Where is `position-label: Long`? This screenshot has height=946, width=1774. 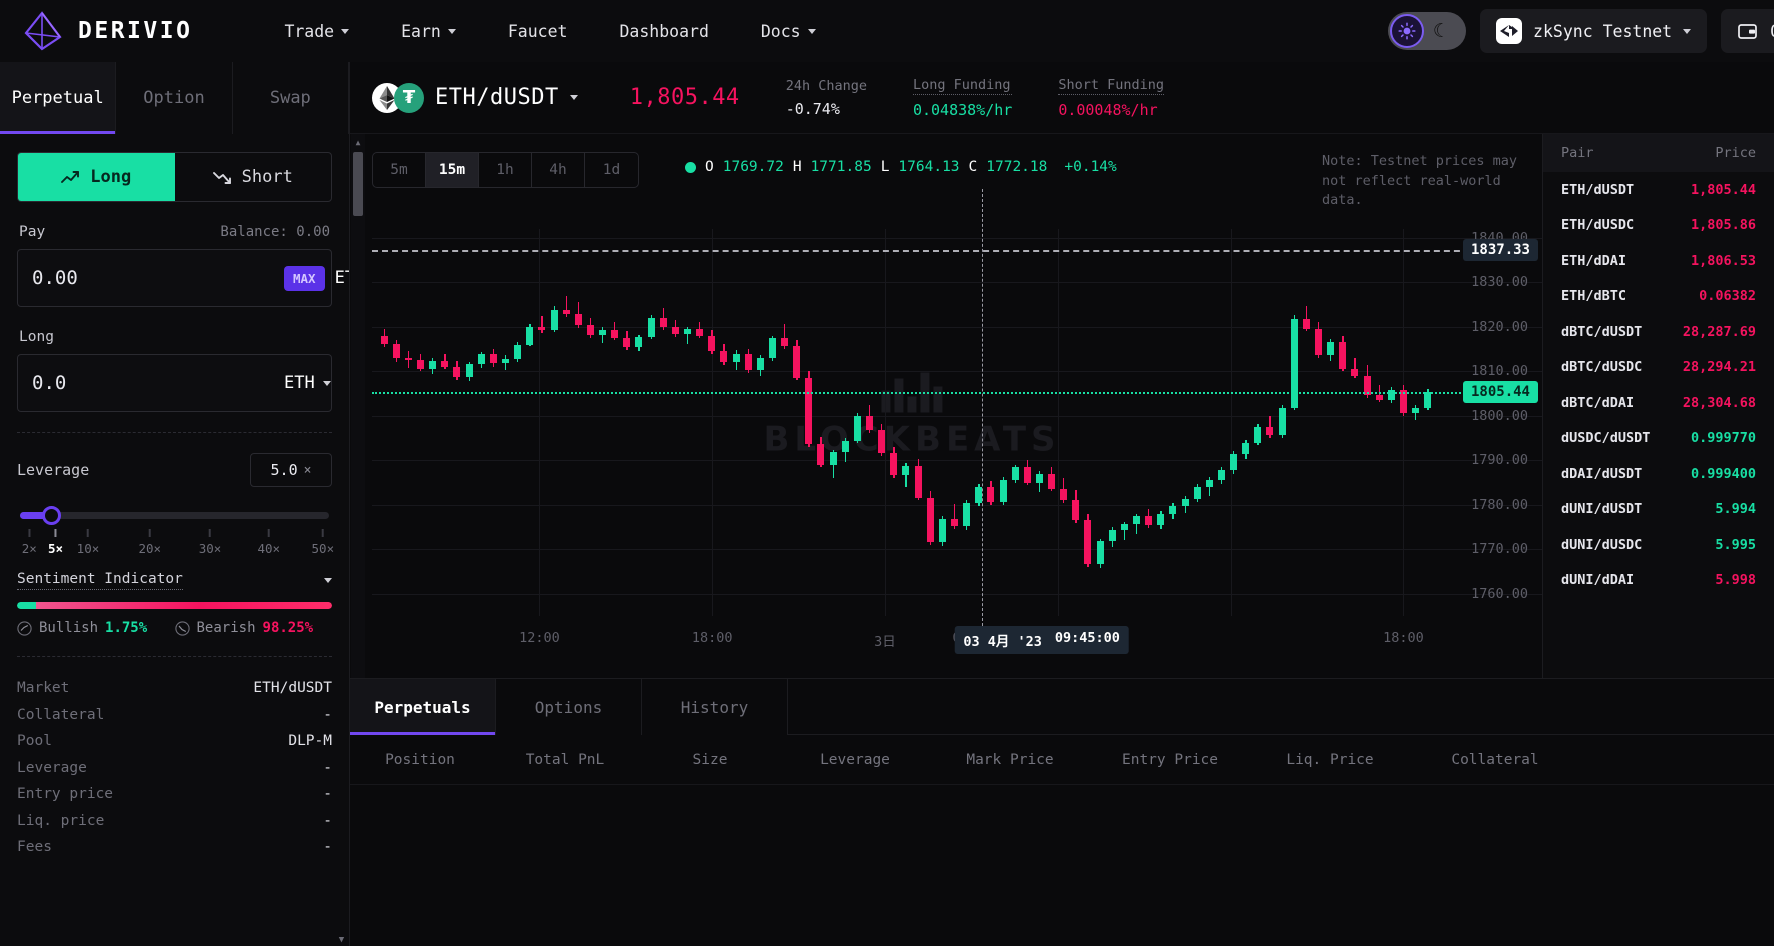
position-label: Long is located at coordinates (36, 337).